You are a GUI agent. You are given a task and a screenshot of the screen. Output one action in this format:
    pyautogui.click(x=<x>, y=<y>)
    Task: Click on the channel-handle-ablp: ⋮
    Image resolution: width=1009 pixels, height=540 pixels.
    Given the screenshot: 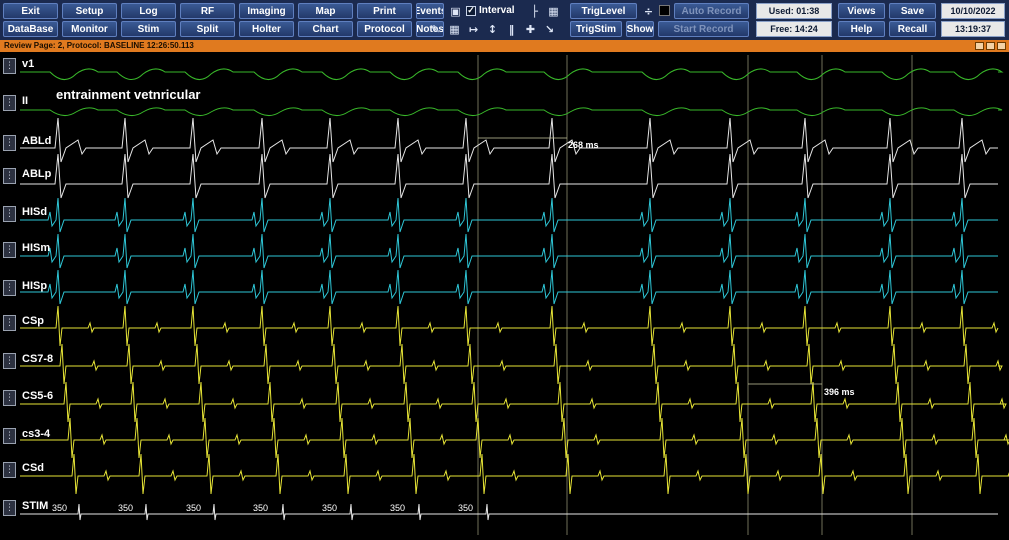 What is the action you would take?
    pyautogui.click(x=9, y=176)
    